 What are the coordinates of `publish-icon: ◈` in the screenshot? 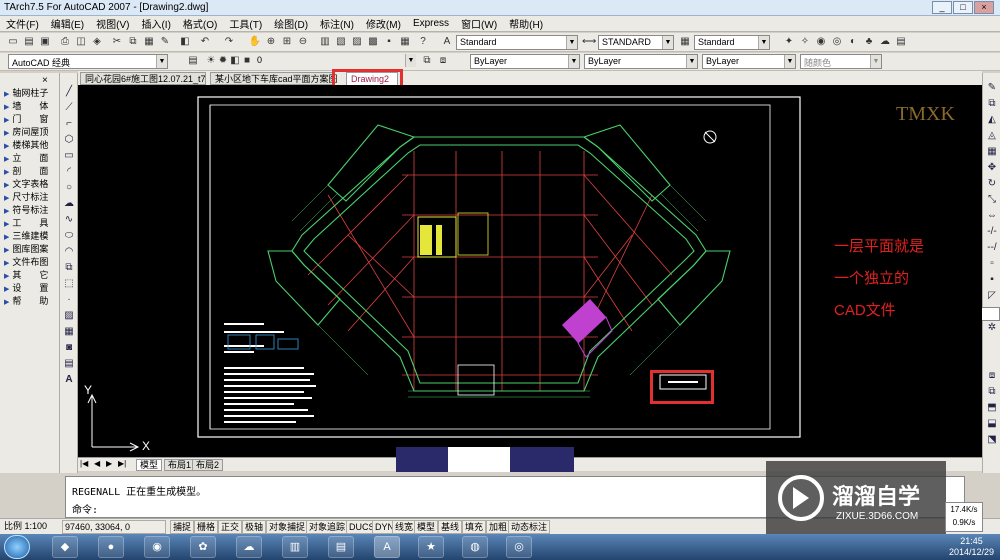 It's located at (97, 42).